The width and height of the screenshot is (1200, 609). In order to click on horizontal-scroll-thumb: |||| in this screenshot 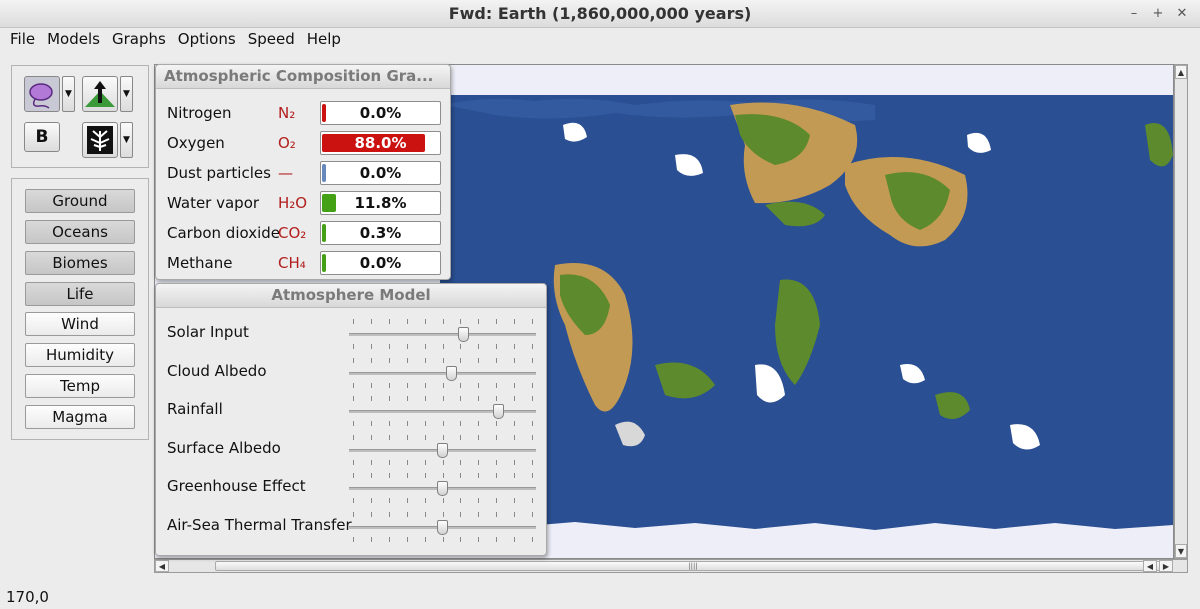, I will do `click(693, 566)`.